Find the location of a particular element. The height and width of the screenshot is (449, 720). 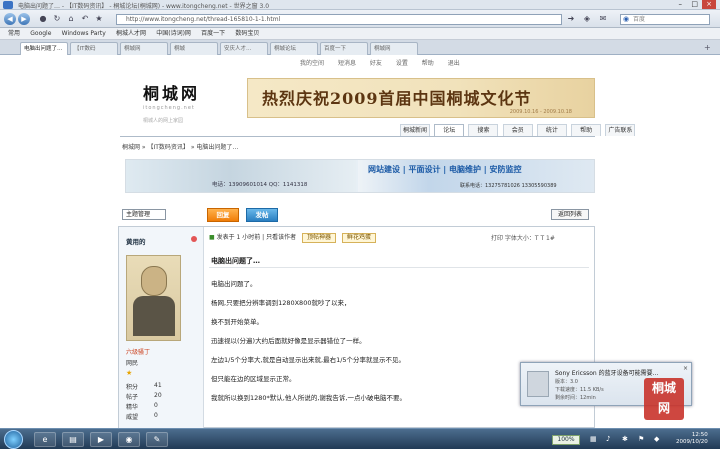

tab-item: 【IT数码 is located at coordinates (94, 48).